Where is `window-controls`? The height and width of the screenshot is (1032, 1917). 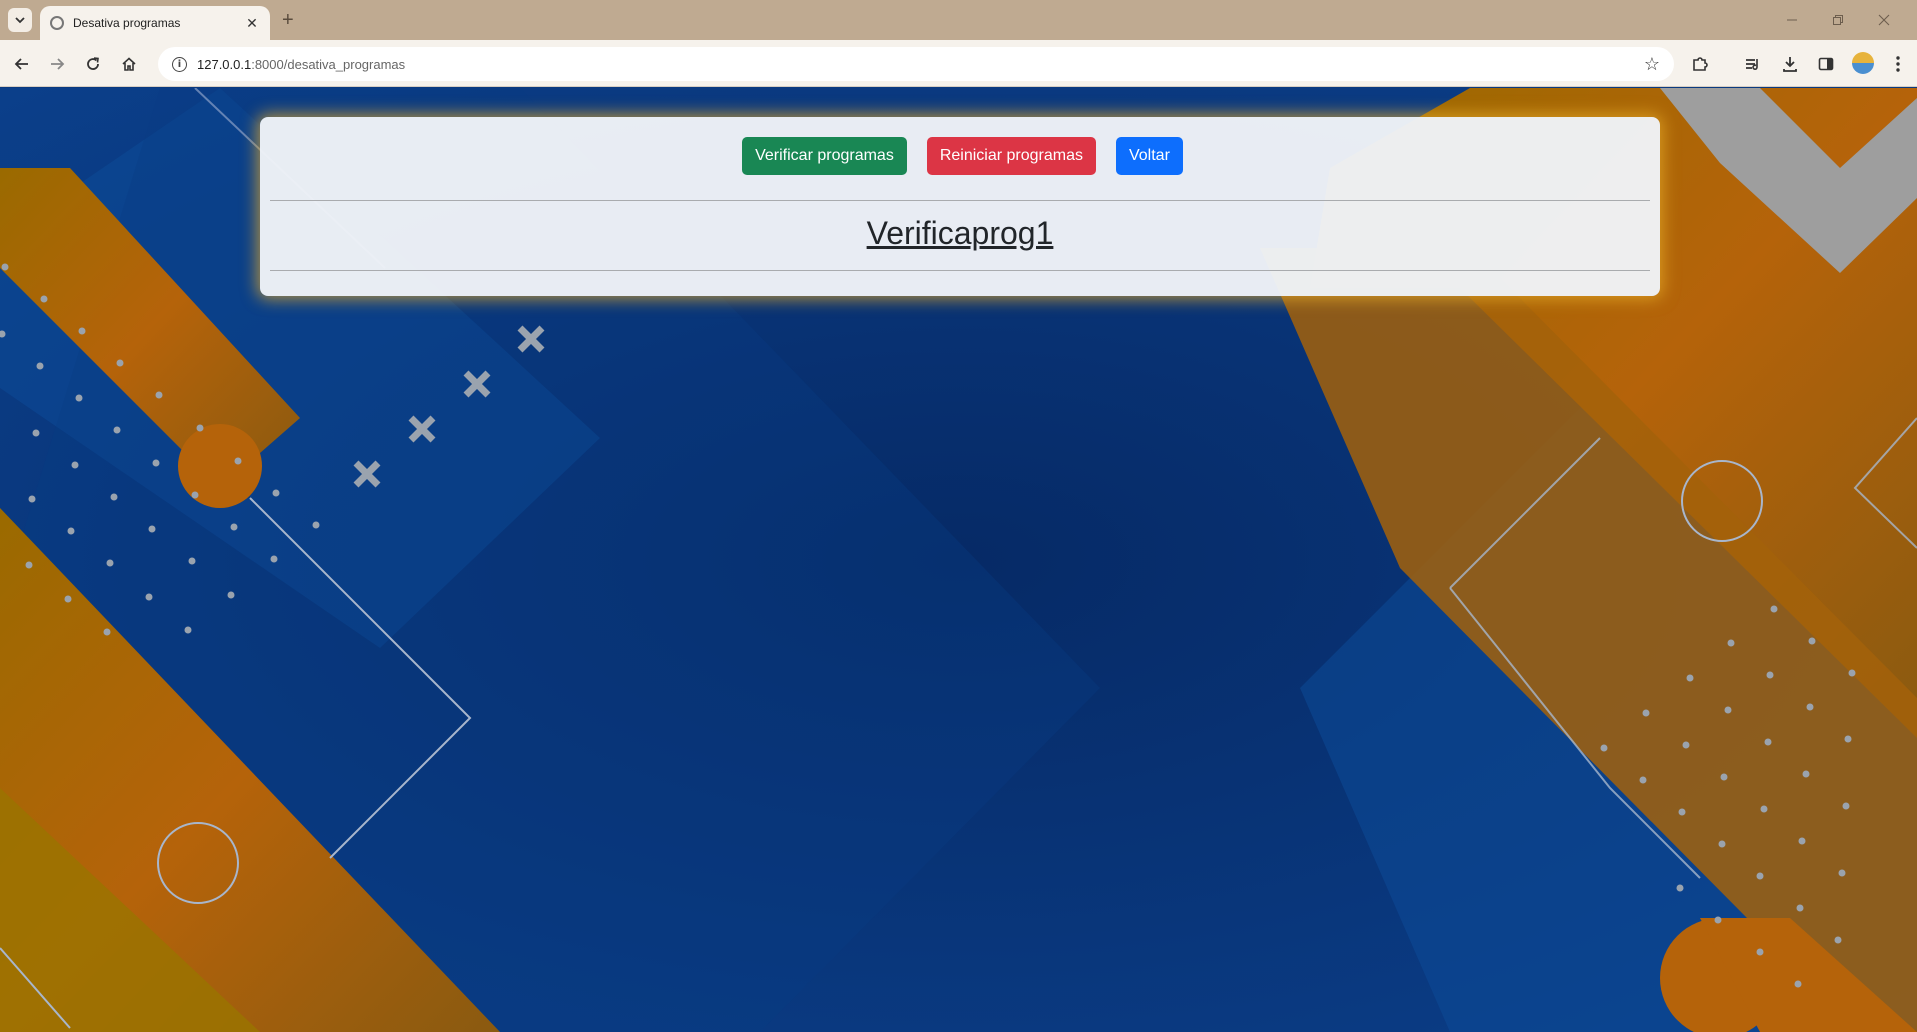 window-controls is located at coordinates (1838, 20).